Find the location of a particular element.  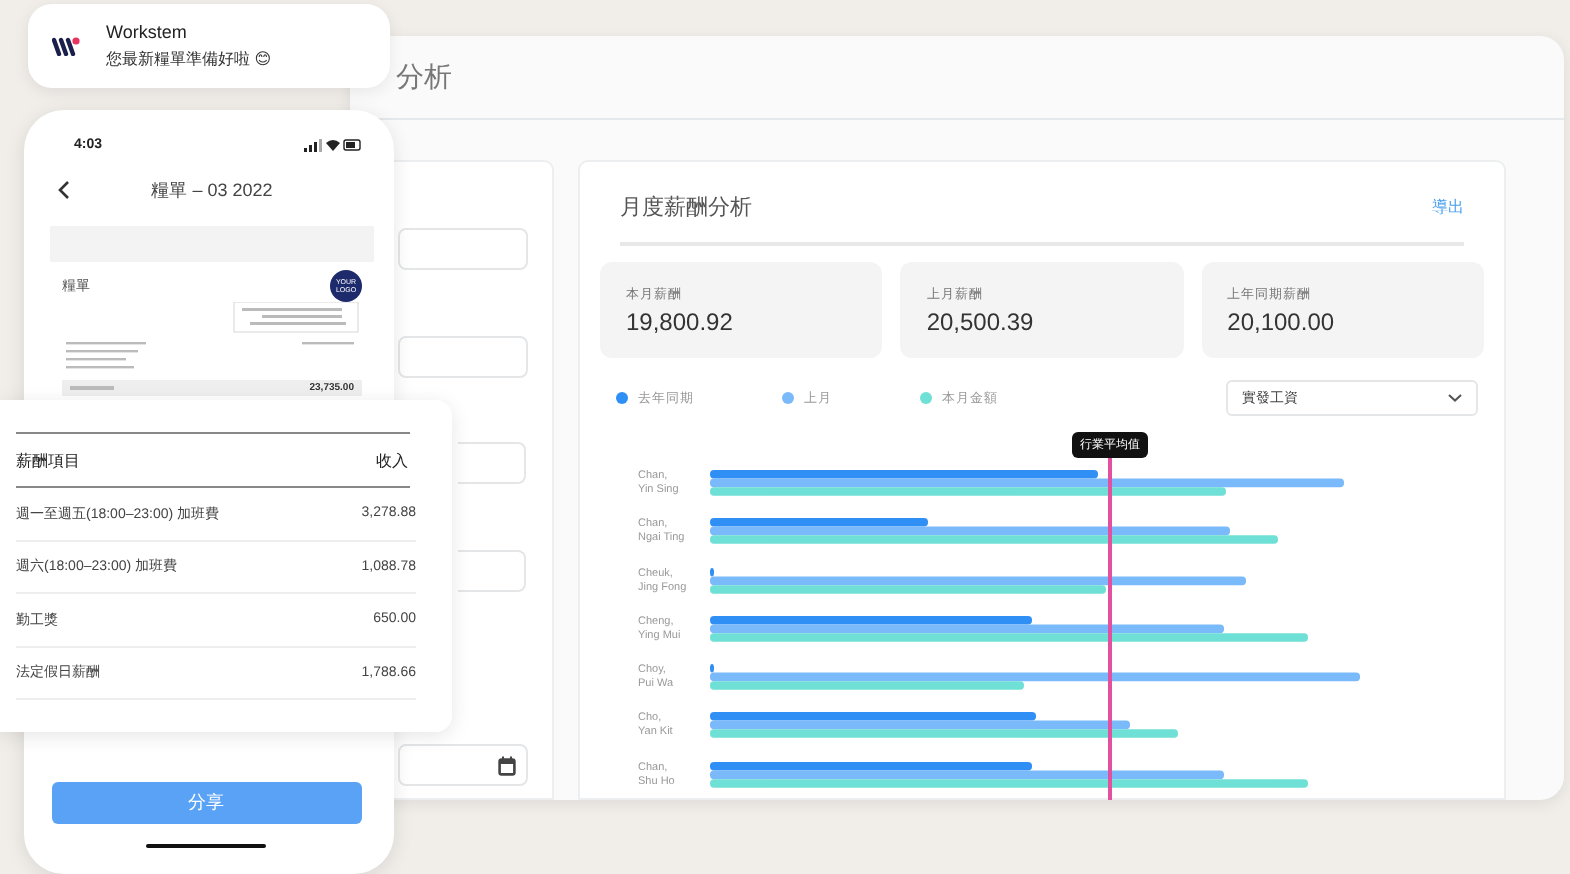

share-button: 分享 is located at coordinates (206, 803).